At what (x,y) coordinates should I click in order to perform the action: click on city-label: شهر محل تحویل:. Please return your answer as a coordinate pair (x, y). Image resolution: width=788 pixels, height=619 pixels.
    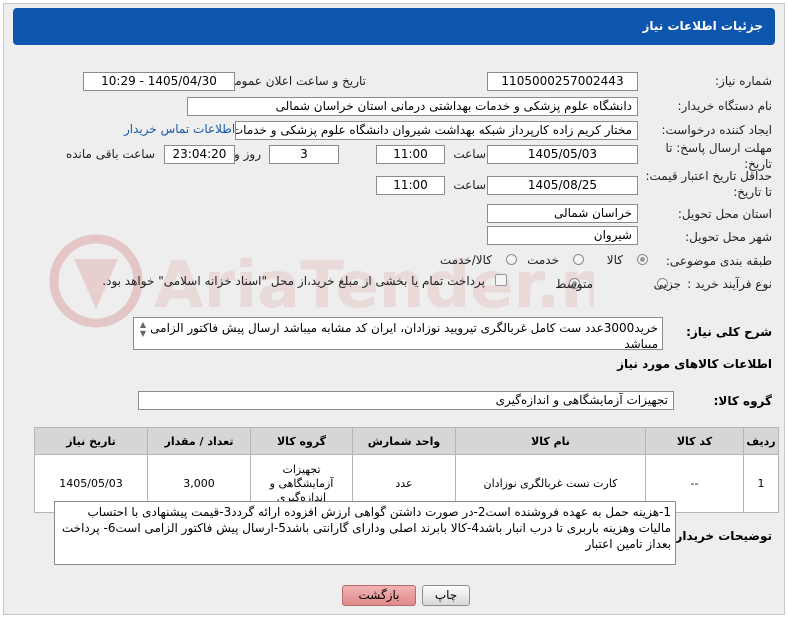
    Looking at the image, I should click on (728, 237).